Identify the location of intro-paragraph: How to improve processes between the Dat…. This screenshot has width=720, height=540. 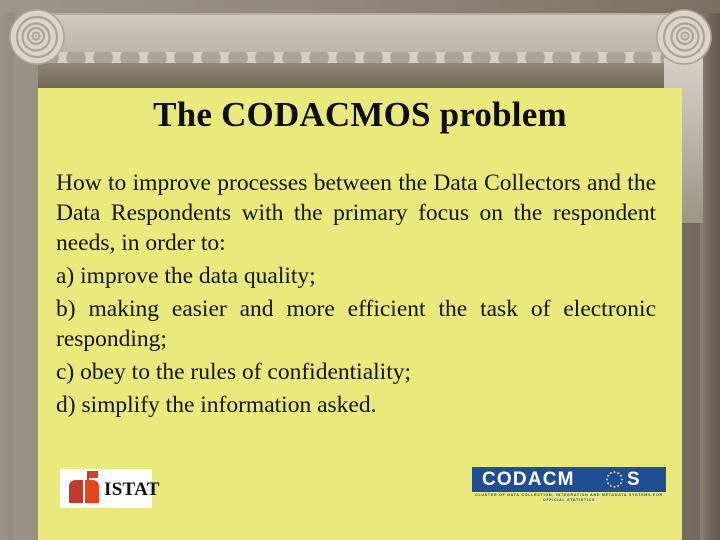
(356, 213).